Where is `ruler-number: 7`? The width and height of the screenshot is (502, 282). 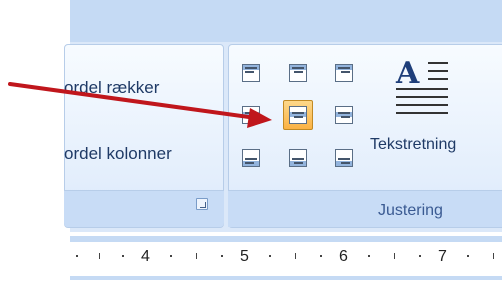 ruler-number: 7 is located at coordinates (442, 256).